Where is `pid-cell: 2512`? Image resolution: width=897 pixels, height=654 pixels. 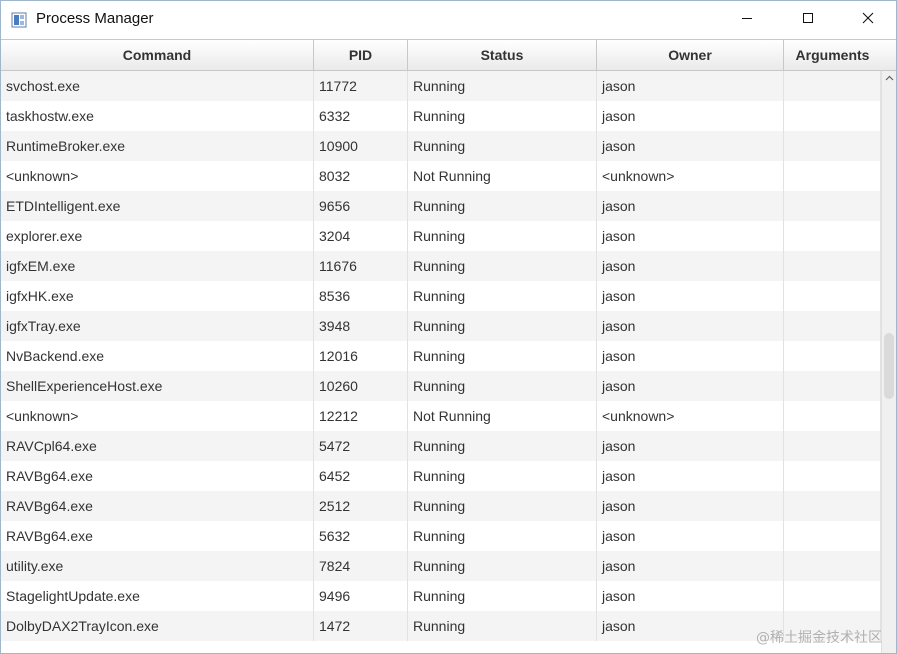
pid-cell: 2512 is located at coordinates (361, 506).